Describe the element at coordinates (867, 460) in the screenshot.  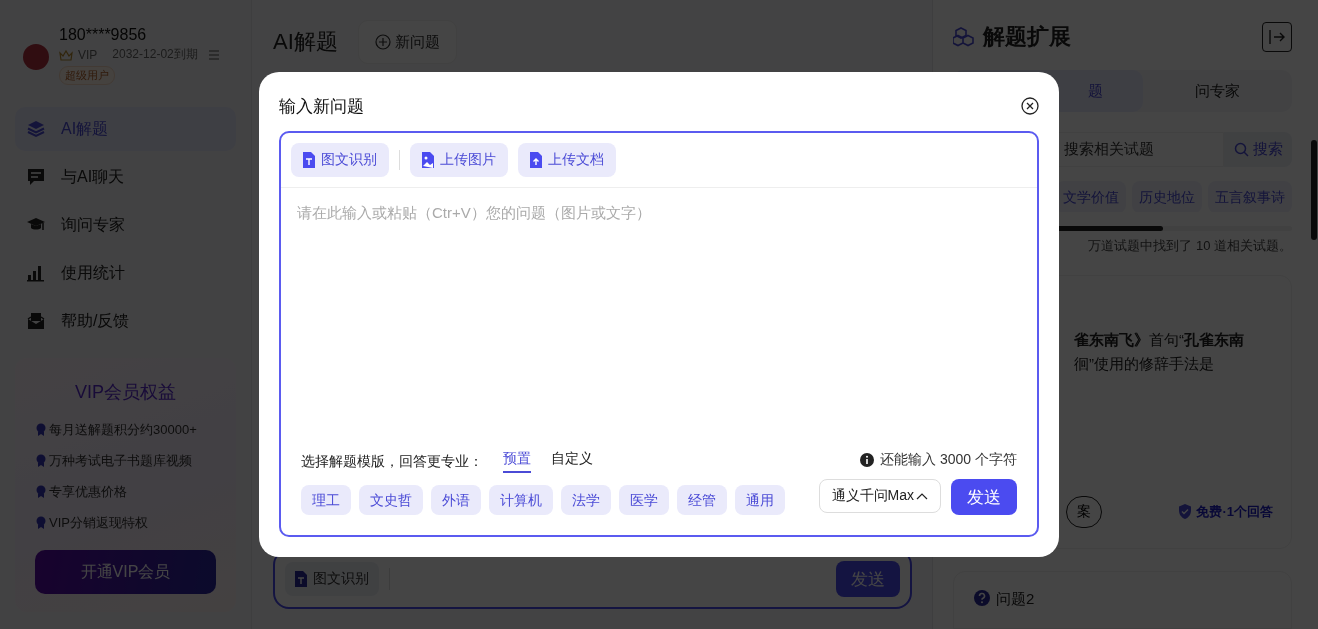
I see `info-icon` at that location.